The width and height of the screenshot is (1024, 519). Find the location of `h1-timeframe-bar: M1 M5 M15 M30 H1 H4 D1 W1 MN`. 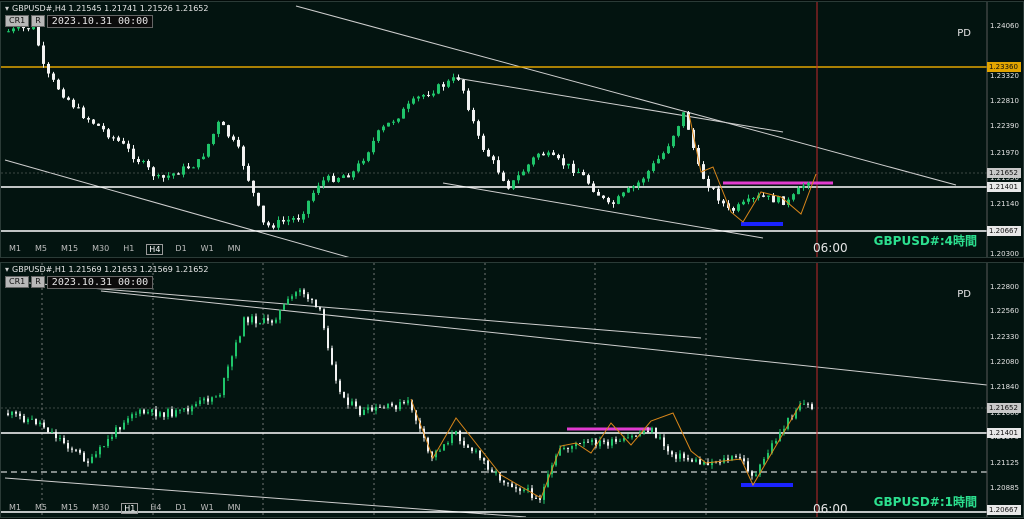

h1-timeframe-bar: M1 M5 M15 M30 H1 H4 D1 W1 MN is located at coordinates (125, 508).